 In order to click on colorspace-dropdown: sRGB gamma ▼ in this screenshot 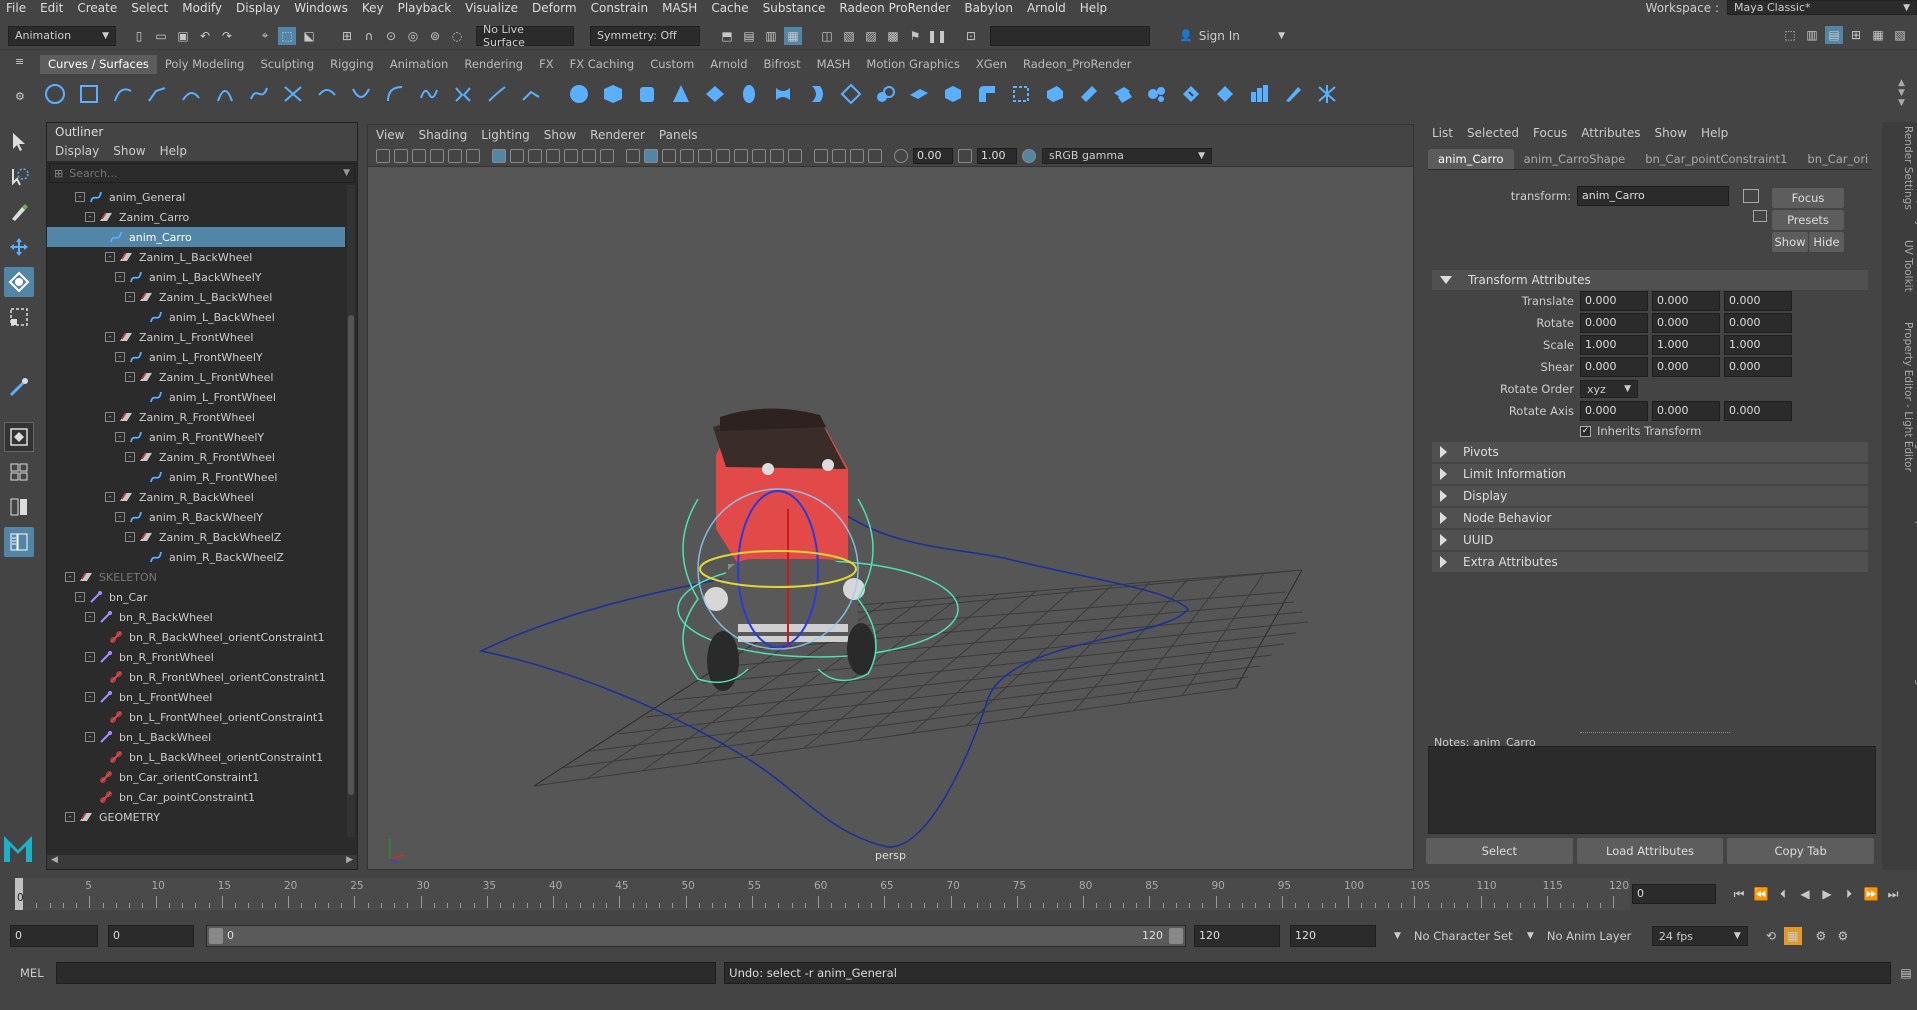, I will do `click(1127, 155)`.